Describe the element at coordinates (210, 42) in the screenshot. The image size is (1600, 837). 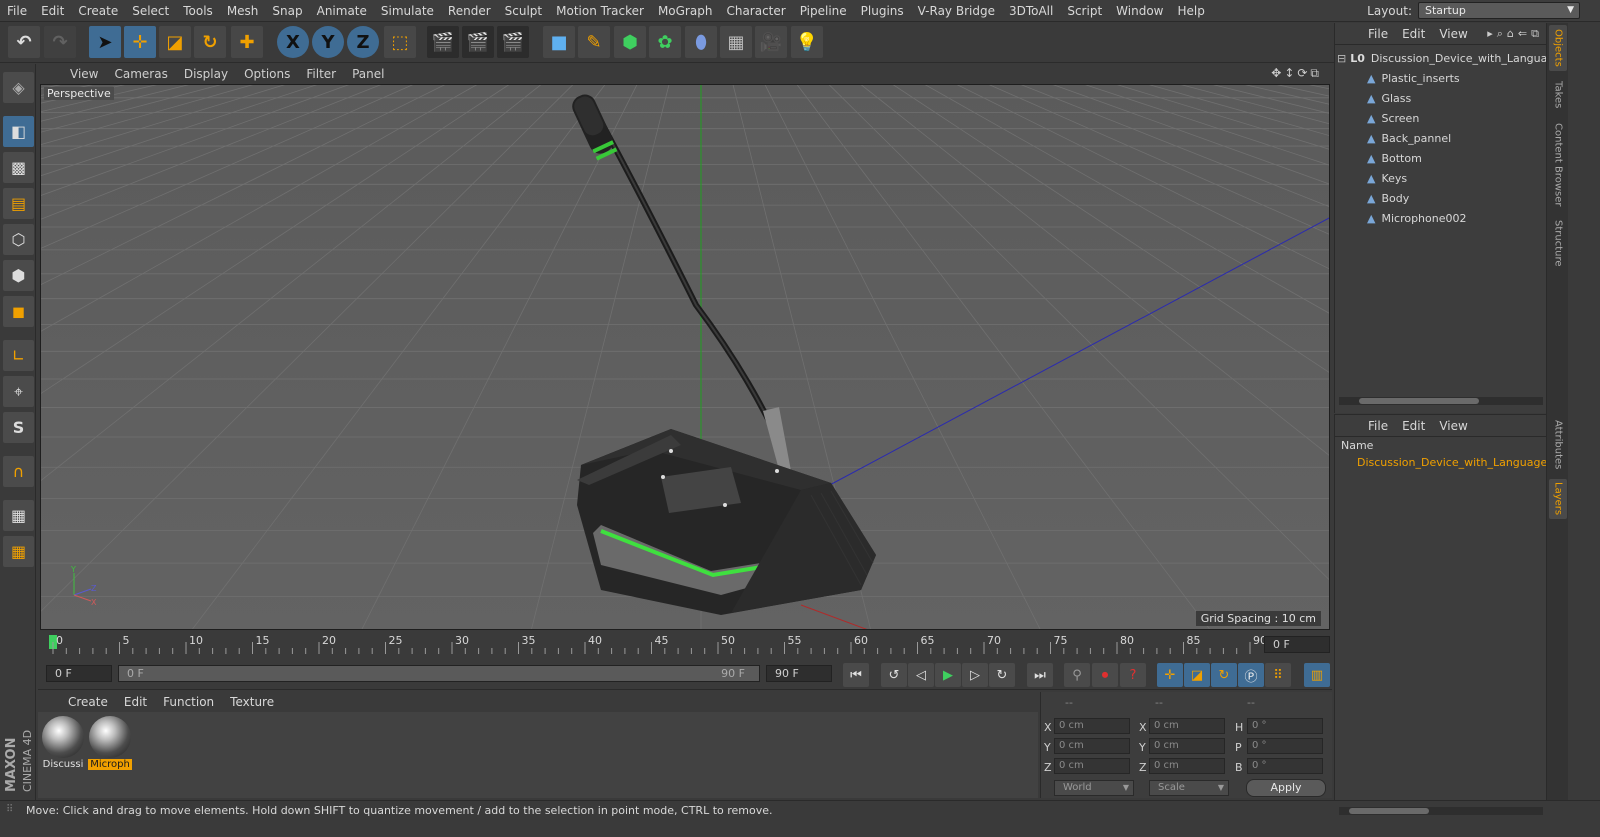
I see `rotate-tool-button: ↻` at that location.